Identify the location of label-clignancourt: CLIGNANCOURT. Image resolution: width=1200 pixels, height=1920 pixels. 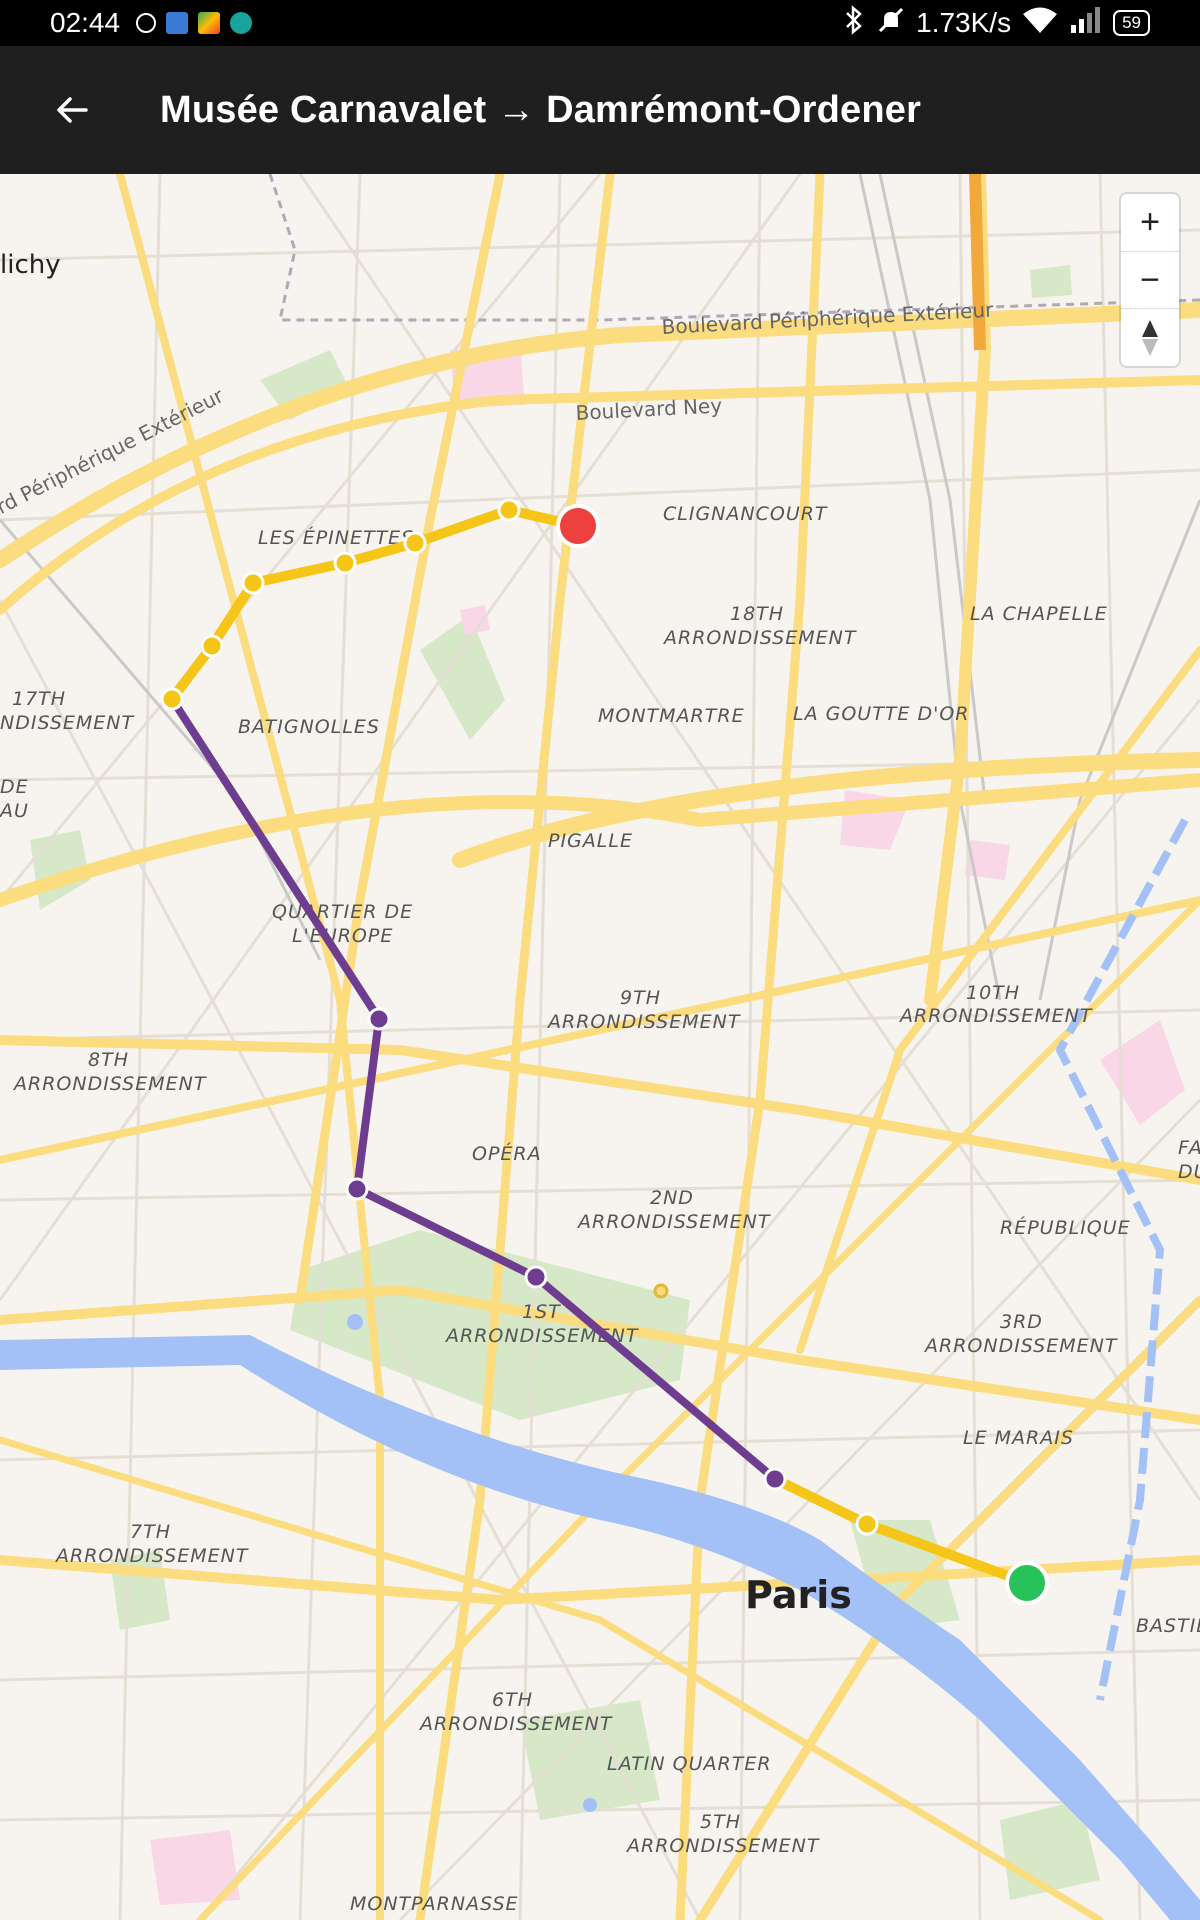
(745, 514).